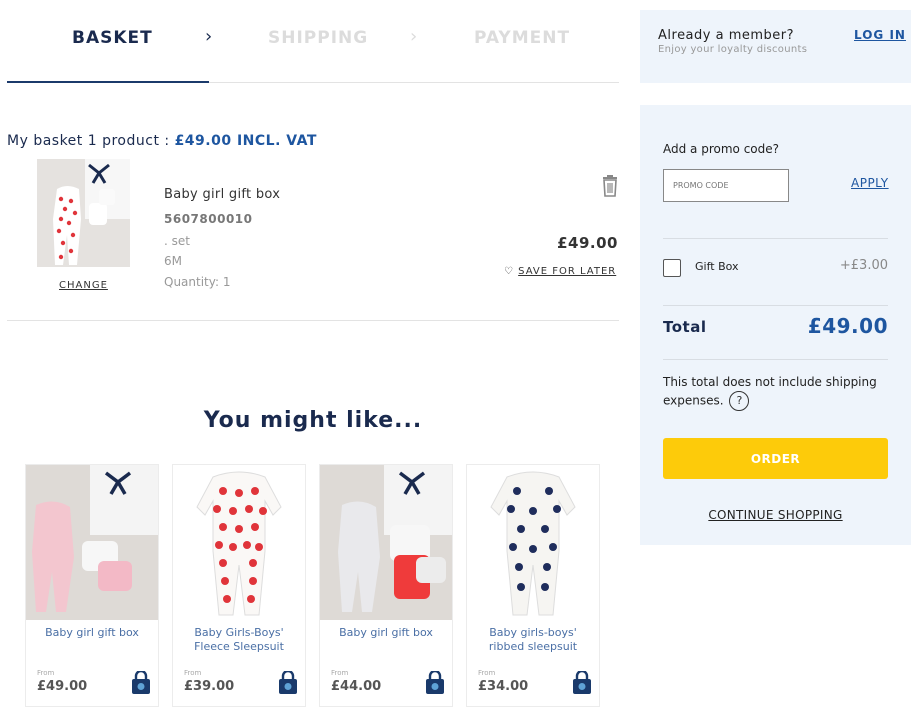  I want to click on active-step-indicator, so click(108, 82).